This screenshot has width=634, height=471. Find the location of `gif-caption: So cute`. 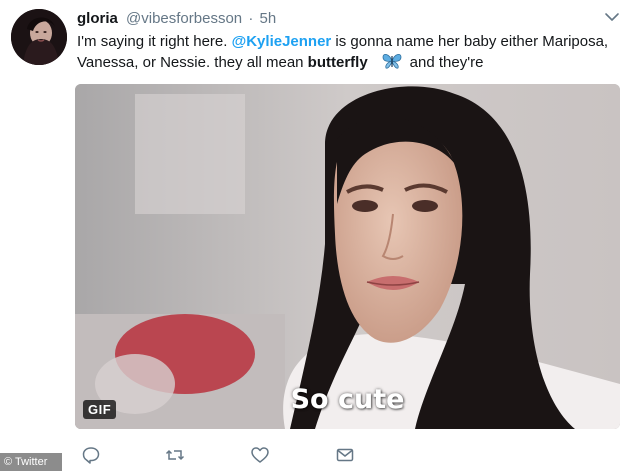

gif-caption: So cute is located at coordinates (347, 399).